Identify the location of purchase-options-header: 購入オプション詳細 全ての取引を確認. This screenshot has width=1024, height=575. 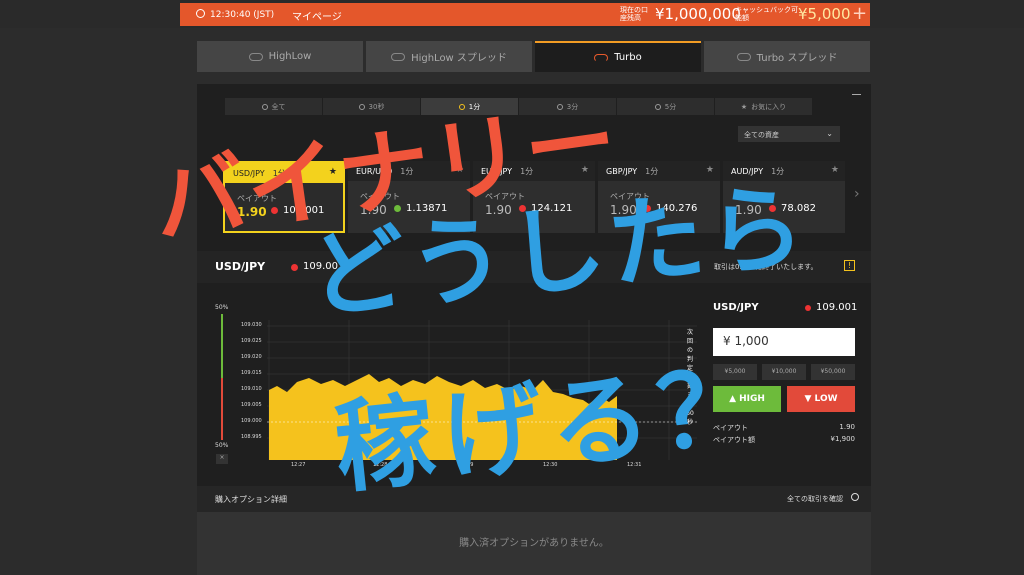
(534, 499).